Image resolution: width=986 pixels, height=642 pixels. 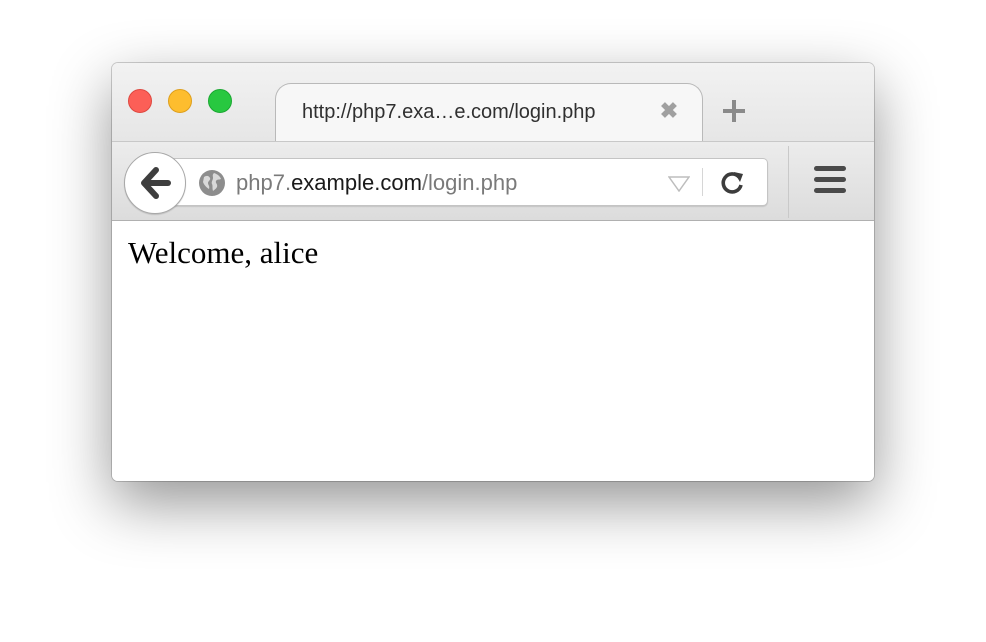 I want to click on tab-active: http://php7.exa…e.com/login.php ✖, so click(x=489, y=112).